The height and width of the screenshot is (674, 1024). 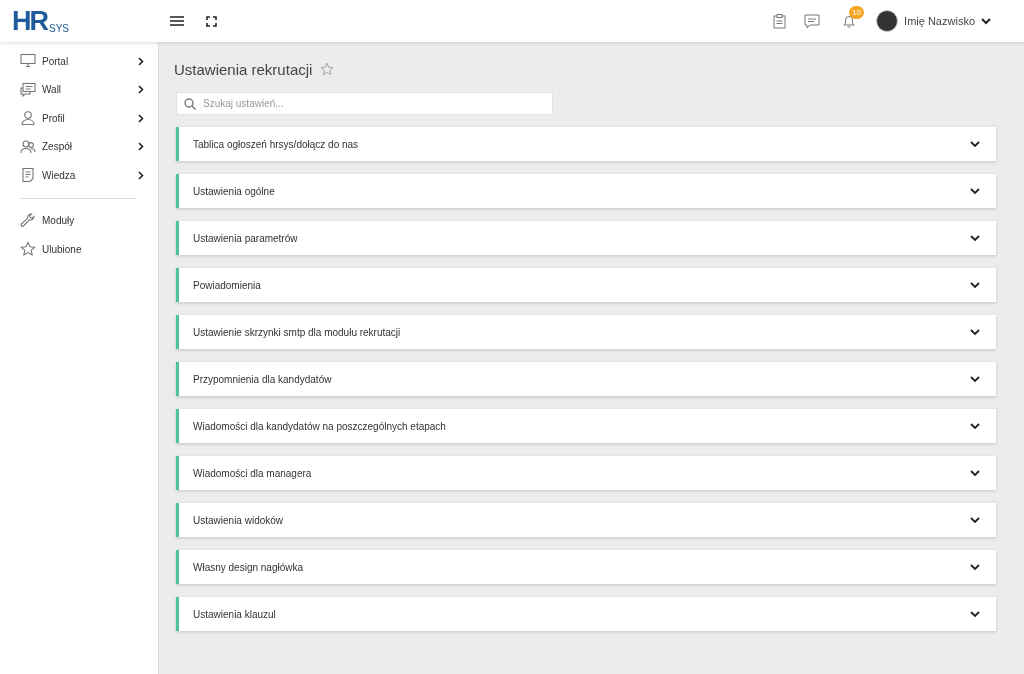 I want to click on message-icon, so click(x=812, y=21).